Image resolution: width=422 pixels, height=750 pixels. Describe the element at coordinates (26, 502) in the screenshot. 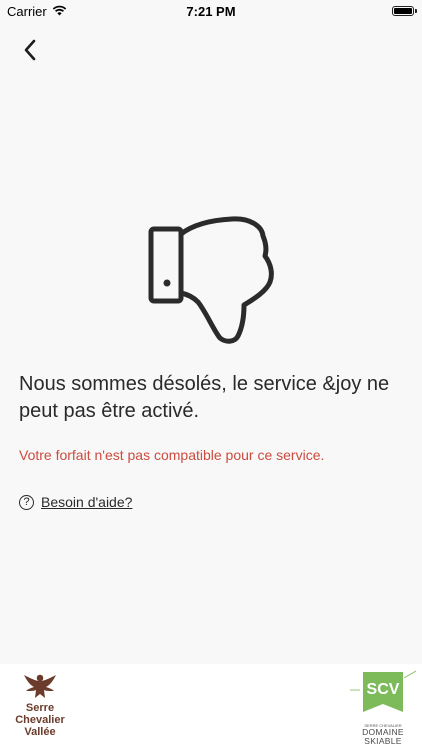

I see `question-circle-icon: ?` at that location.